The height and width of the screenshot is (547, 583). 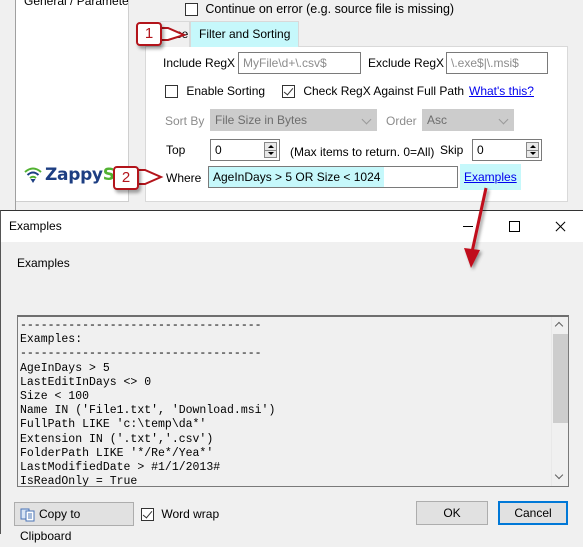 I want to click on window-edge, so click(x=8, y=105).